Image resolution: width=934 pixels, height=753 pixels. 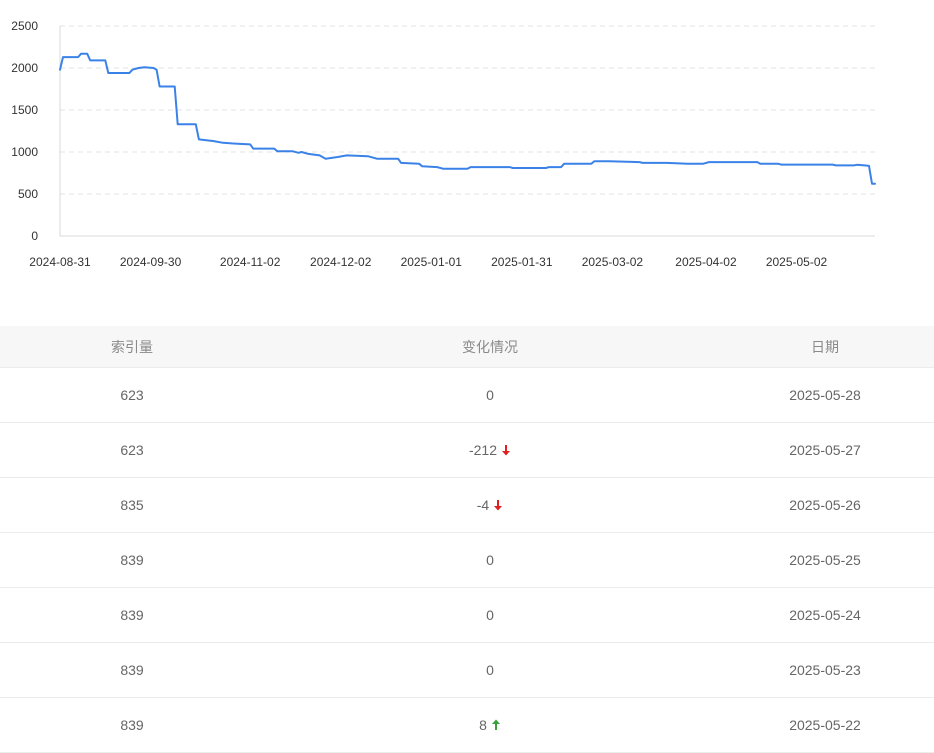 I want to click on cell-index-count: 835, so click(x=132, y=505).